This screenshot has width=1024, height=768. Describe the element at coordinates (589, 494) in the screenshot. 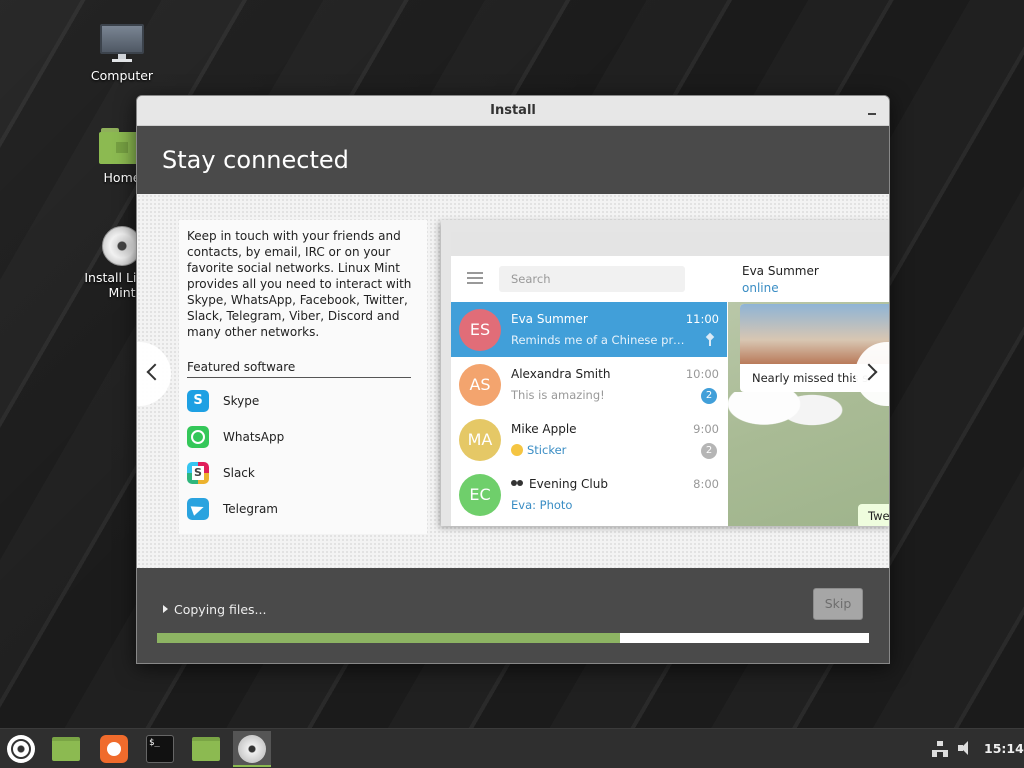

I see `chat-row-evening-club: EC Evening Club 8:00 Eva: Photo` at that location.